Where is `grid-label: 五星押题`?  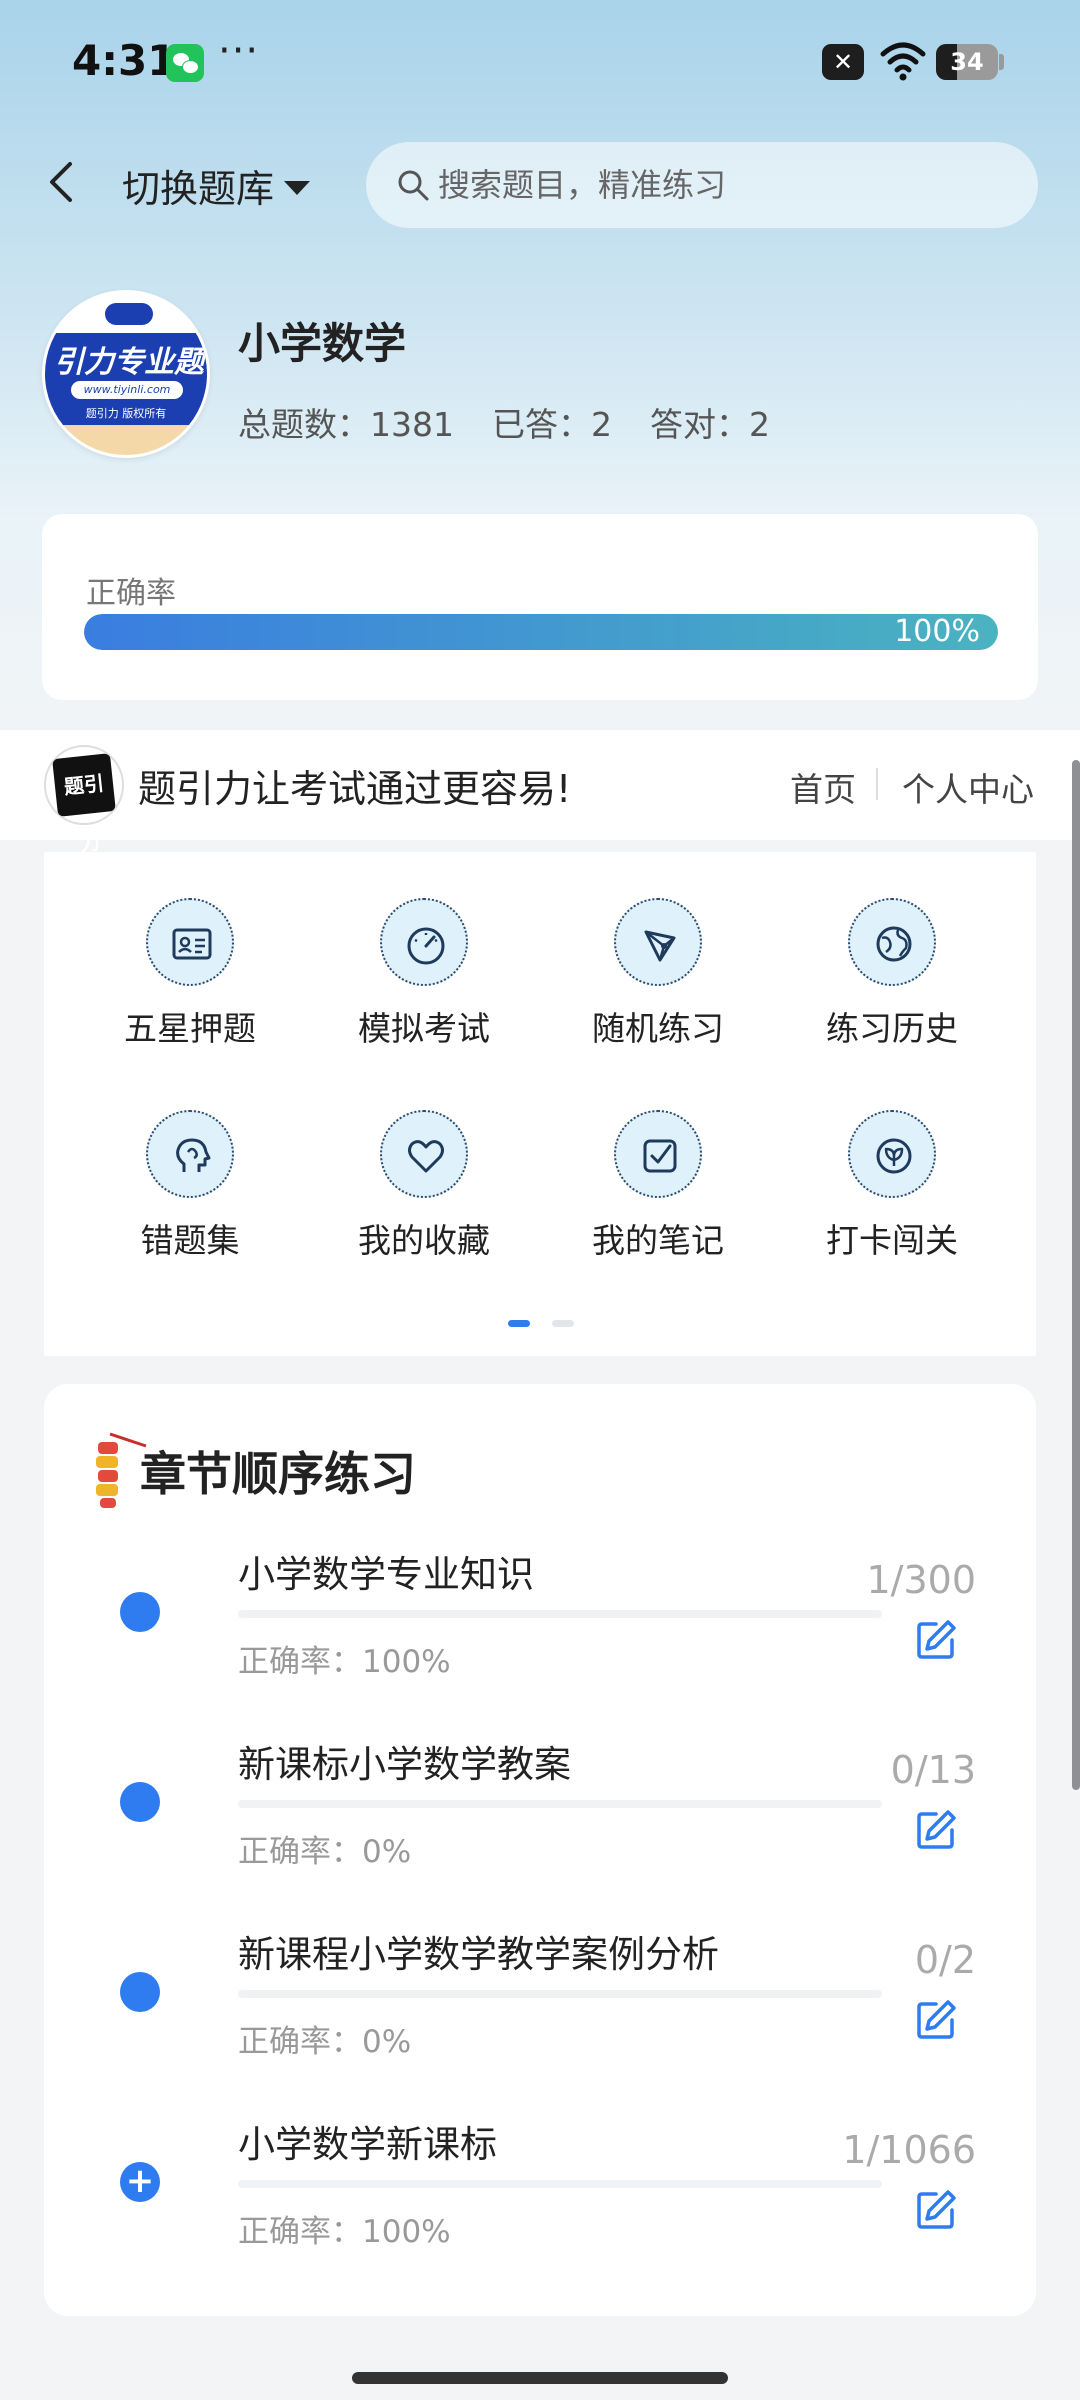
grid-label: 五星押题 is located at coordinates (190, 1028).